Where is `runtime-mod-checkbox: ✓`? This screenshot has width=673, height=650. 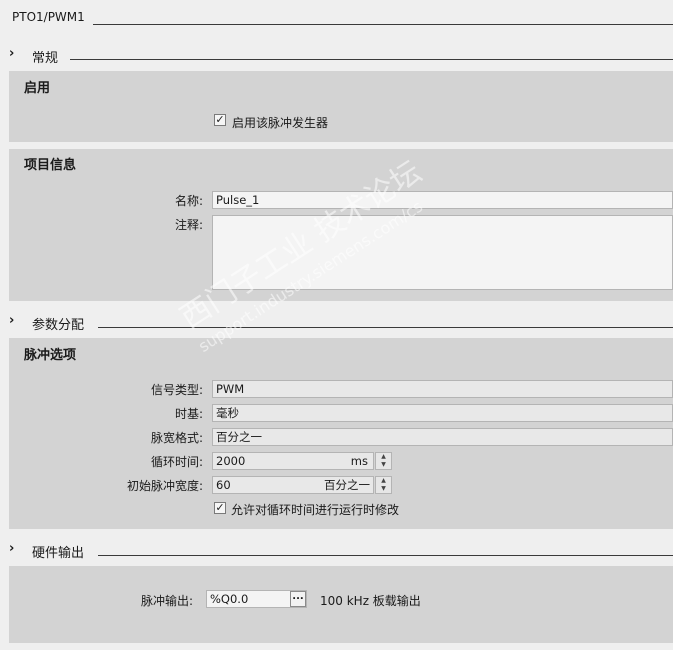
runtime-mod-checkbox: ✓ is located at coordinates (220, 508).